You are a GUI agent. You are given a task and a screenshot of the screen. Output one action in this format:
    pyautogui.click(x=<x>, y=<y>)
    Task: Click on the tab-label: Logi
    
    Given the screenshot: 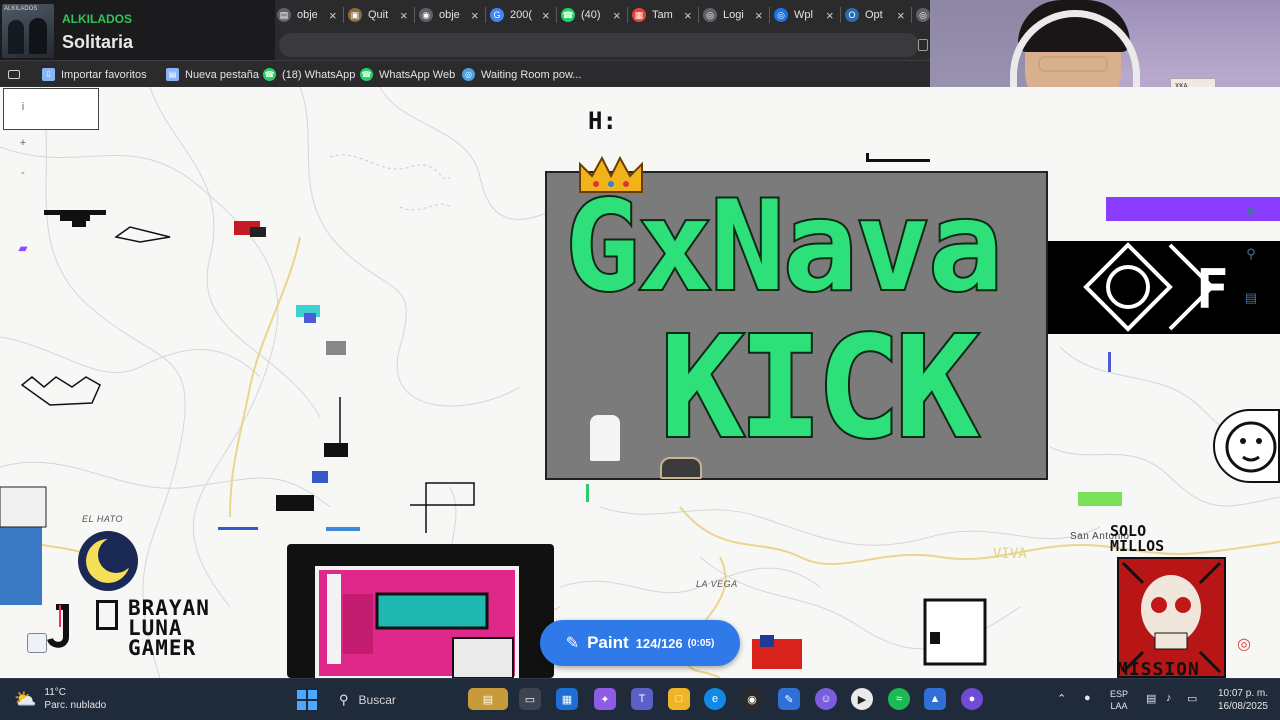 What is the action you would take?
    pyautogui.click(x=733, y=15)
    